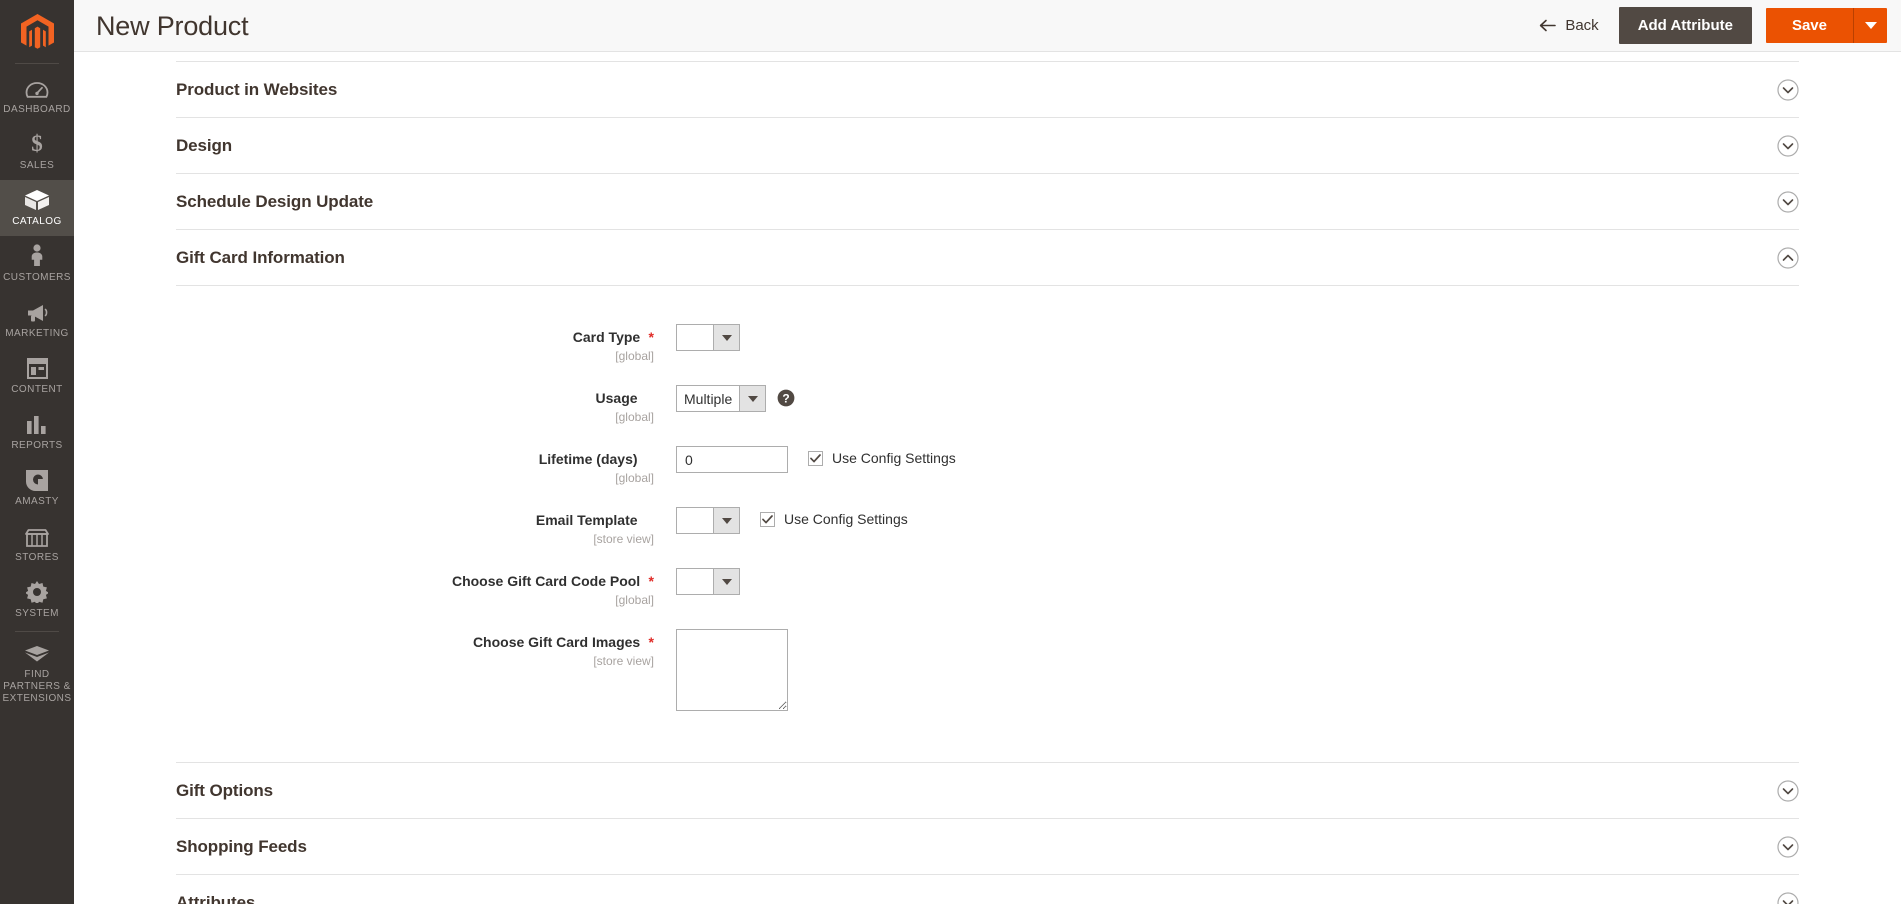 This screenshot has height=904, width=1901. I want to click on save-button-group: Save, so click(1826, 25).